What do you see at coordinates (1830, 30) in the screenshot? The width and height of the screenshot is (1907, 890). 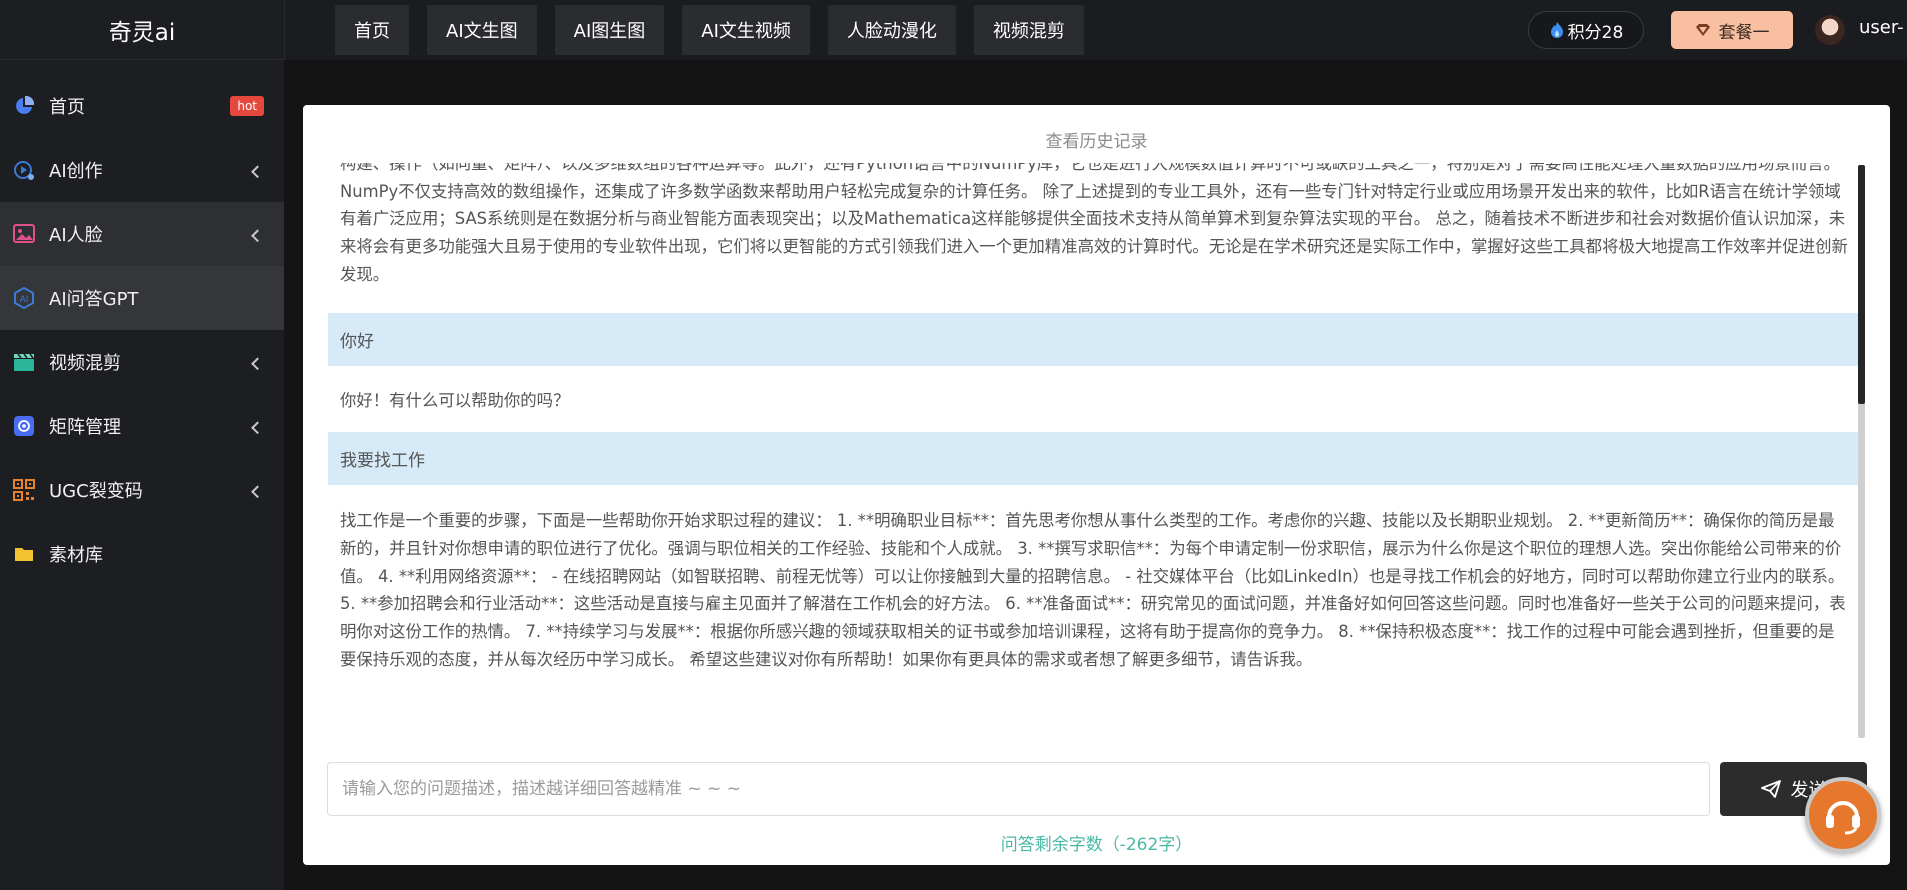 I see `avatar` at bounding box center [1830, 30].